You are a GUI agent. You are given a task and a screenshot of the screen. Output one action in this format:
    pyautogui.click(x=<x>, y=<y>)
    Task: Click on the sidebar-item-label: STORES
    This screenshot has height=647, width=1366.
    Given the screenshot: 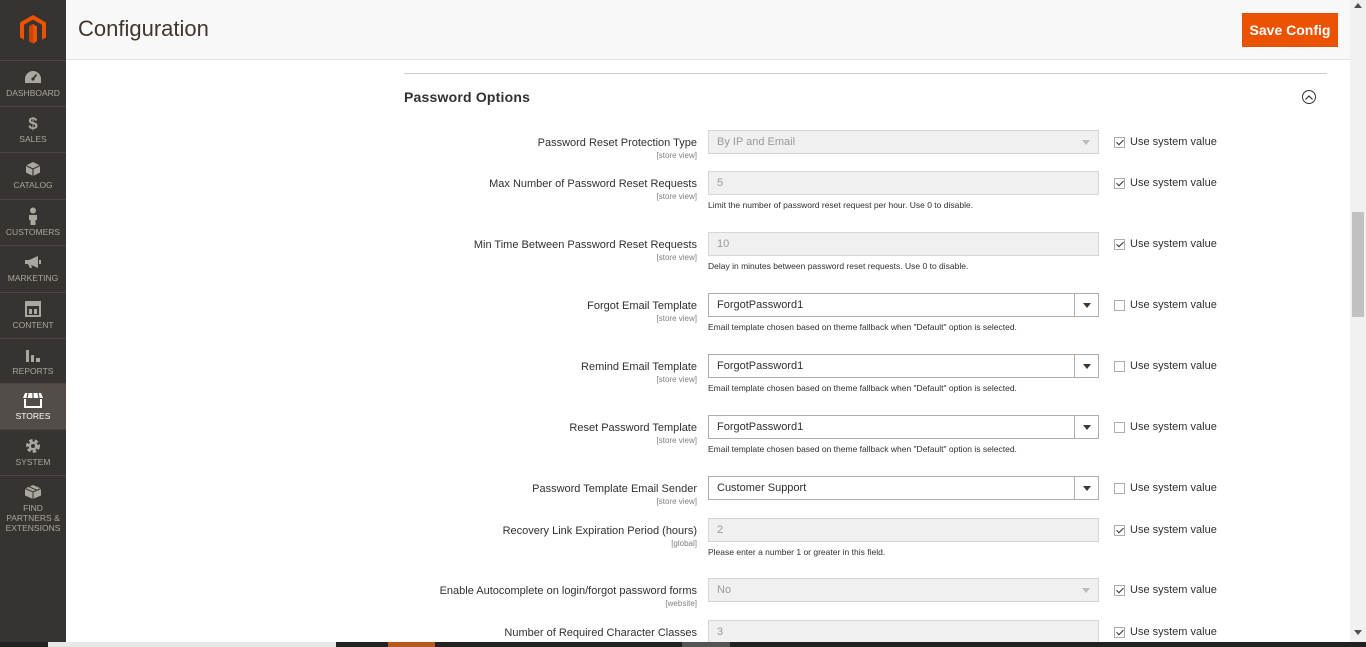 What is the action you would take?
    pyautogui.click(x=33, y=416)
    